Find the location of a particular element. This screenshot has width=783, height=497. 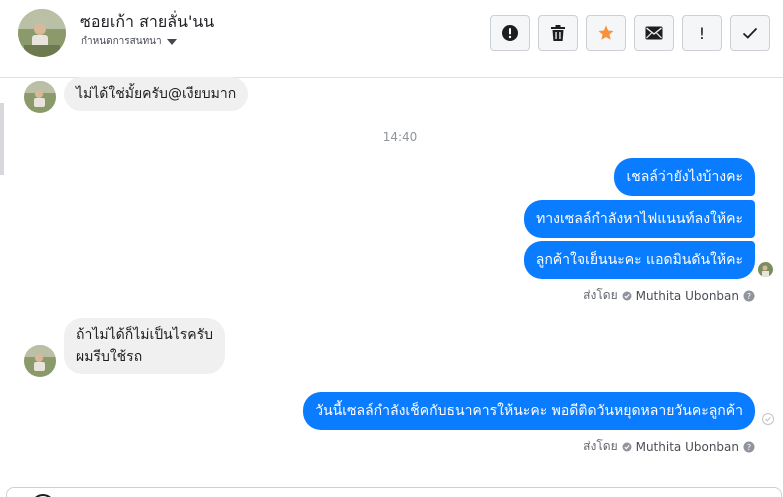

incoming-message: ไม่ได้ใช่มั้ยครับ@เงียบมาก is located at coordinates (156, 94).